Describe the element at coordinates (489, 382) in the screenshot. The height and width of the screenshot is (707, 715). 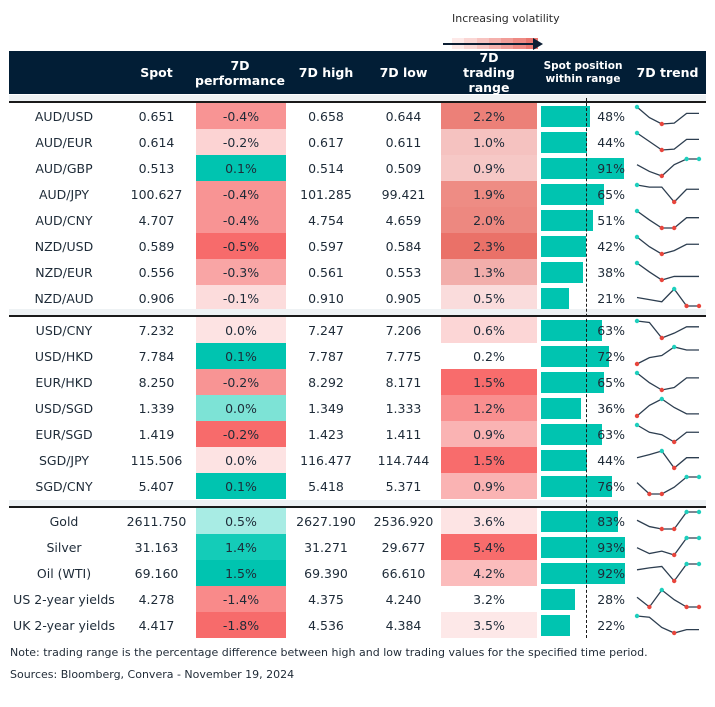
I see `trading-range-value: 1.5%` at that location.